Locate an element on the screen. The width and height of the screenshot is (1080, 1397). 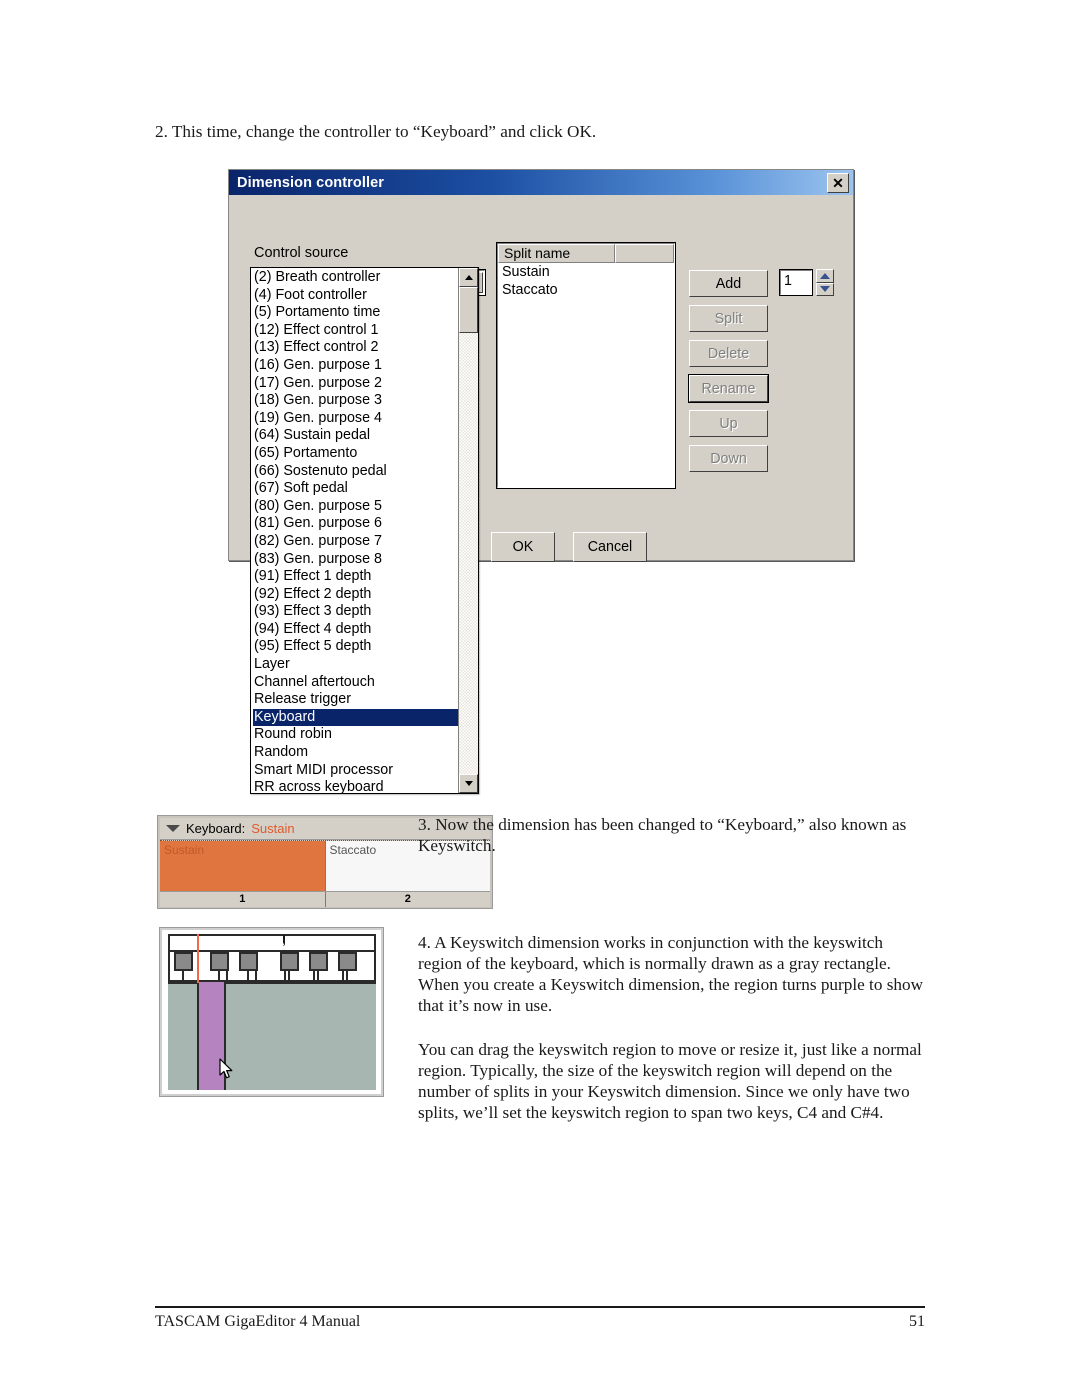
dropdown-item: Layer is located at coordinates (355, 665).